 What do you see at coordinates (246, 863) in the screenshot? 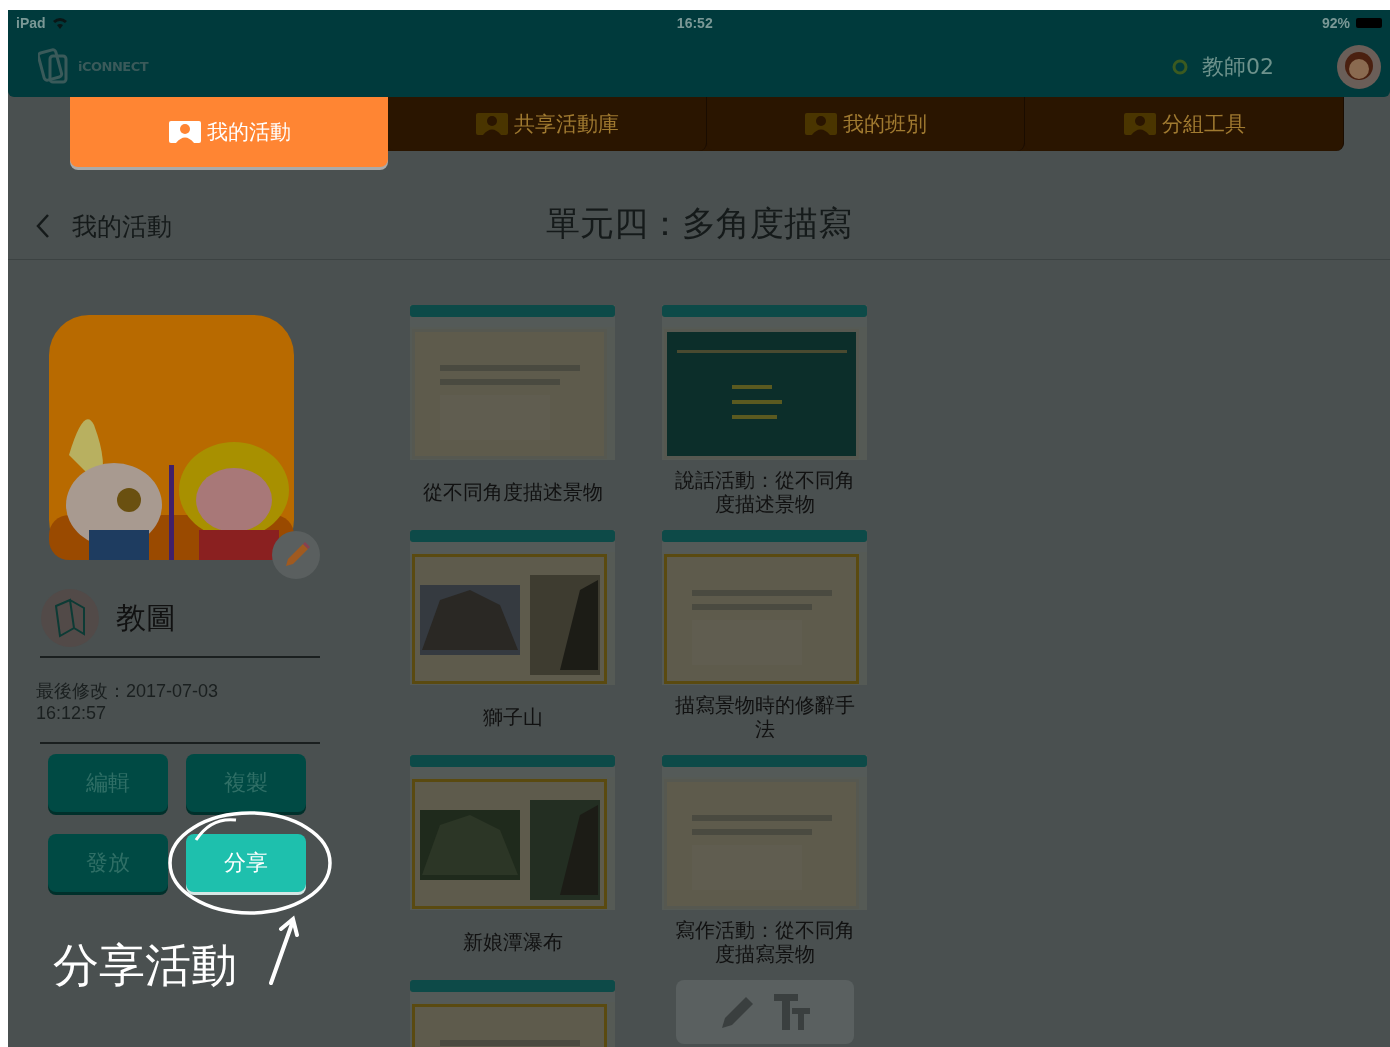
I see `action-button: 分享` at bounding box center [246, 863].